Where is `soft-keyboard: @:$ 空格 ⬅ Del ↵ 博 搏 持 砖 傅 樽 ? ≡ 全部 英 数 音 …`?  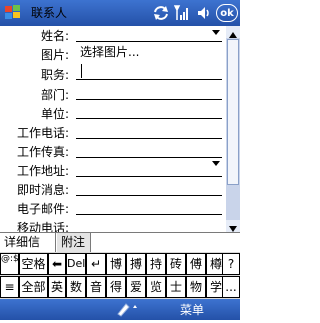
soft-keyboard: @:$ 空格 ⬅ Del ↵ 博 搏 持 砖 傅 樽 ? ≡ 全部 英 数 音 … is located at coordinates (120, 275).